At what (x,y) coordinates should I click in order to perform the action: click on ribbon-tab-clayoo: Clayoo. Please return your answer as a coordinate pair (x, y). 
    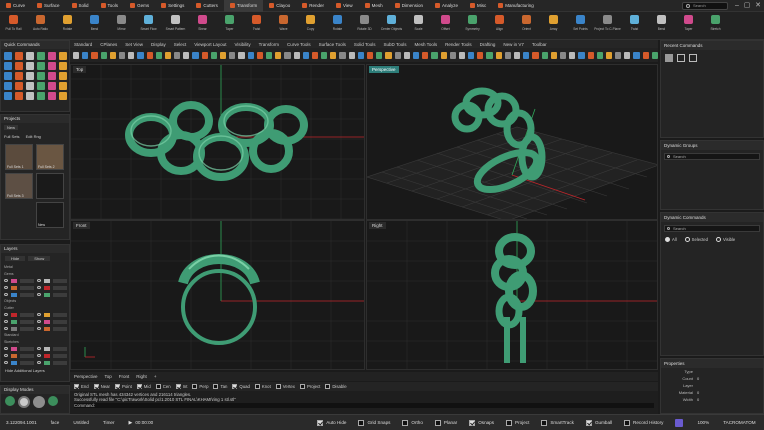
    Looking at the image, I should click on (279, 6).